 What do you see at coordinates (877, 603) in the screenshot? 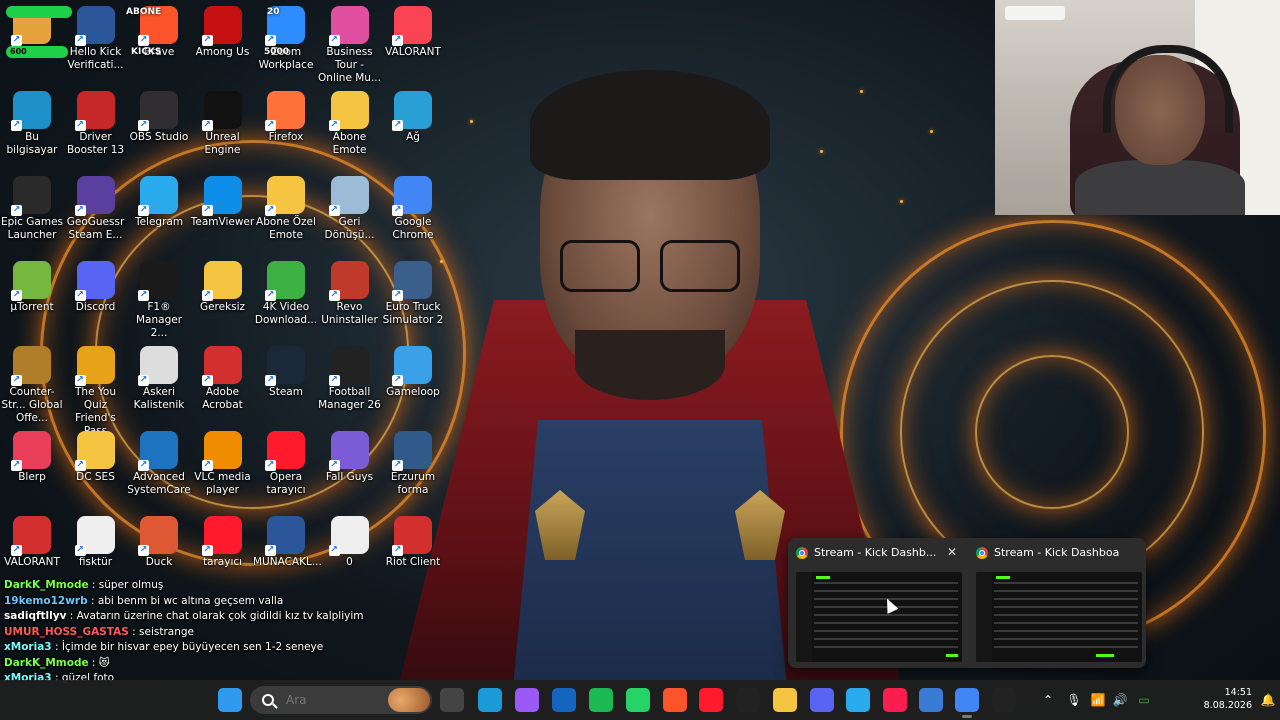
I see `thumbnail-chrome-1: Stream - Kick Dashb... ✕` at bounding box center [877, 603].